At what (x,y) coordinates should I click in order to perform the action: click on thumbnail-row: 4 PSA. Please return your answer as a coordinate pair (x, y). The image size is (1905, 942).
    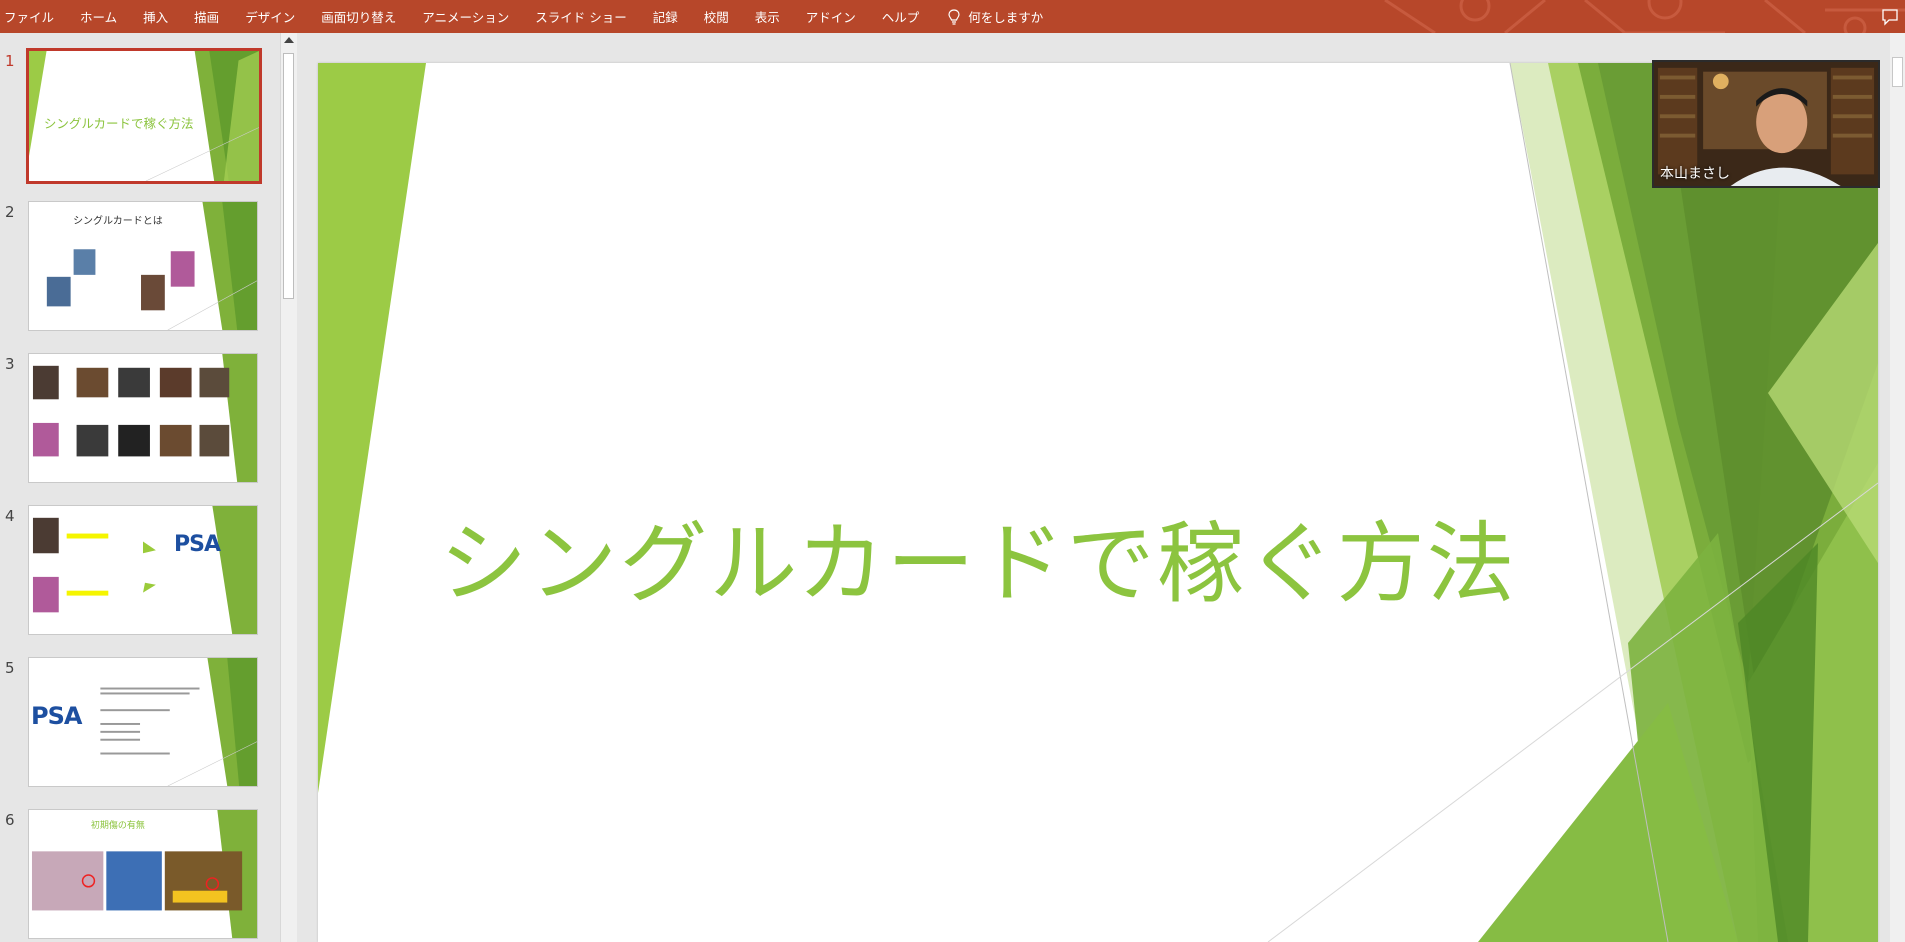
    Looking at the image, I should click on (135, 571).